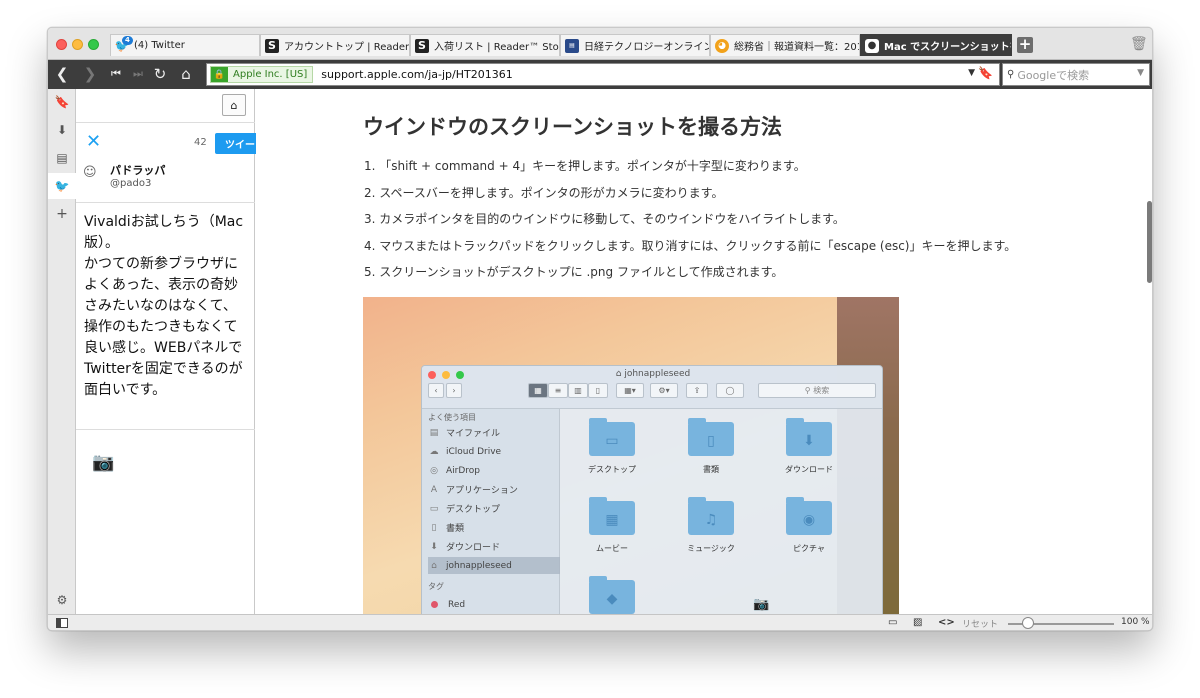 The width and height of the screenshot is (1200, 698). I want to click on search-input: ⚲ Googleで検索 ▼, so click(1076, 74).